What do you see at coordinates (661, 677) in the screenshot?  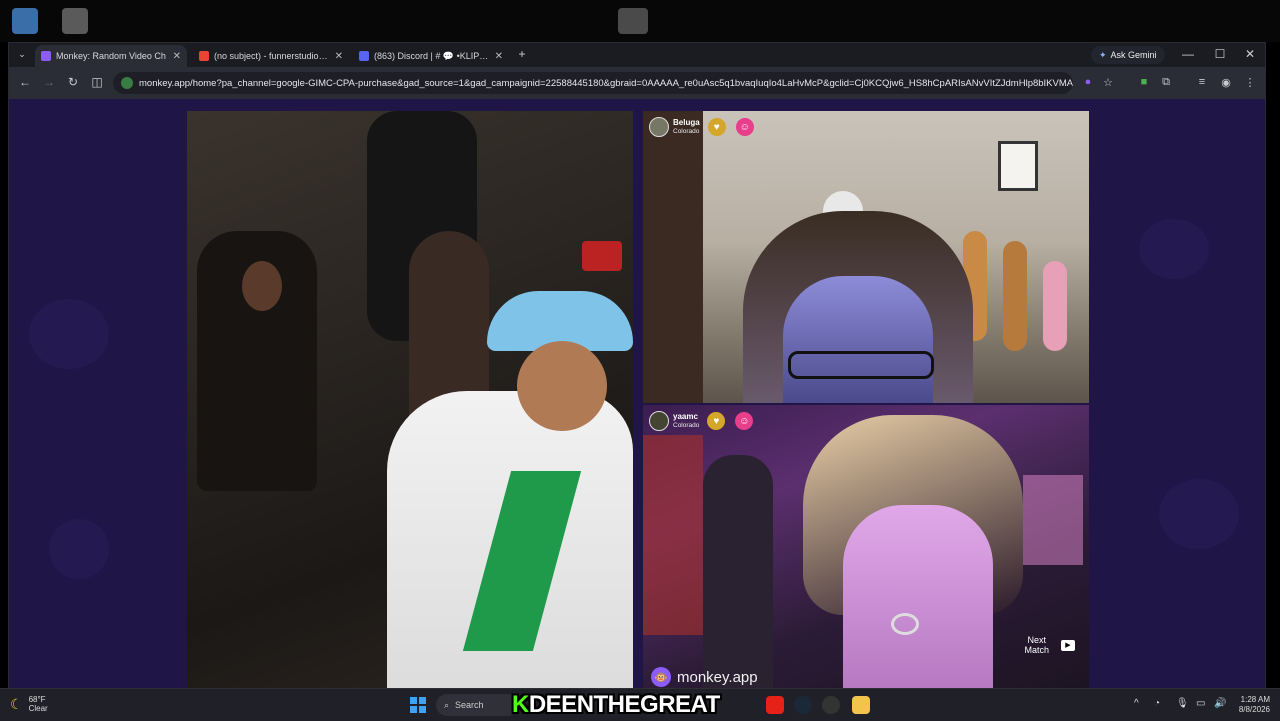 I see `monkey-logo-icon: 🐵` at bounding box center [661, 677].